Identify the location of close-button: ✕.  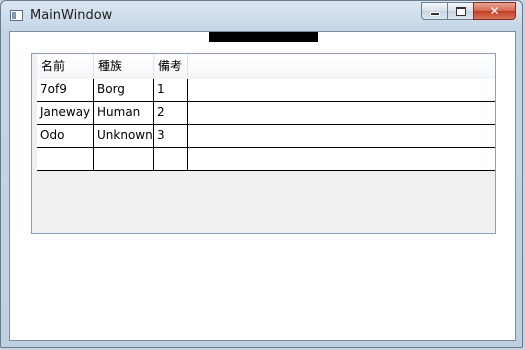
(494, 11).